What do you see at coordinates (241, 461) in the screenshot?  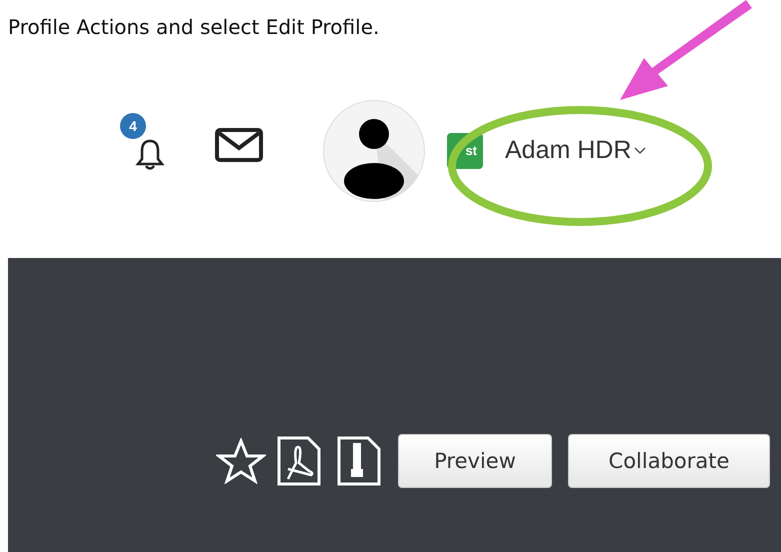 I see `star-icon` at bounding box center [241, 461].